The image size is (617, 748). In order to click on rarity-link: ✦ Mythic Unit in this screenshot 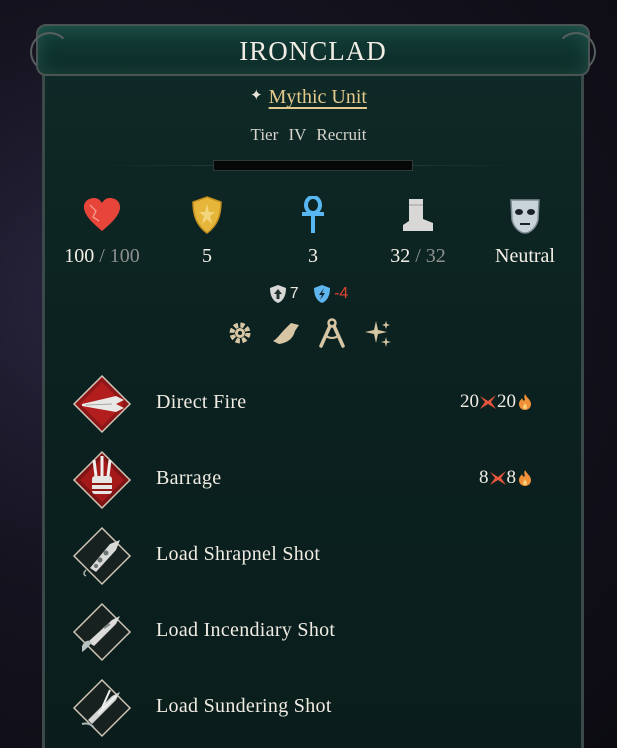, I will do `click(308, 97)`.